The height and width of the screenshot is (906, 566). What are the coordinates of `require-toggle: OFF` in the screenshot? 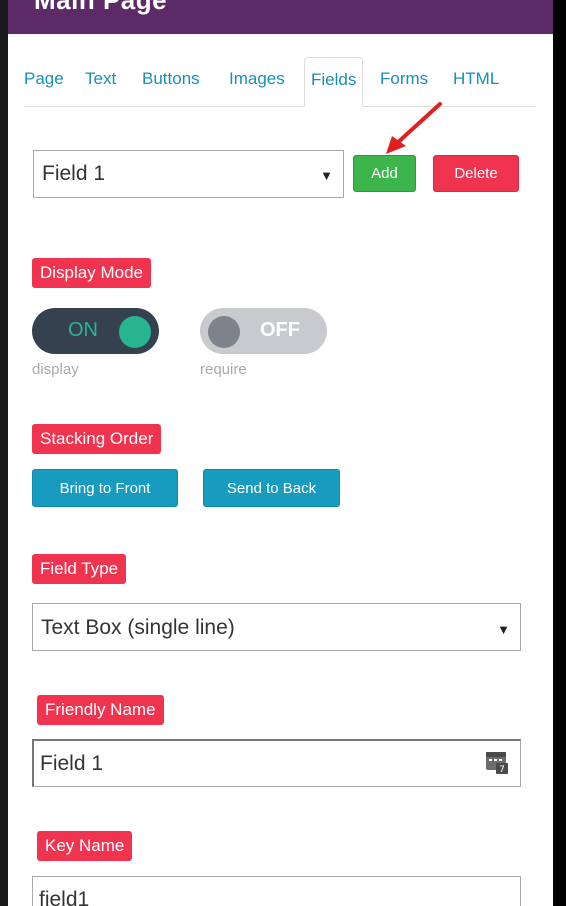 It's located at (263, 331).